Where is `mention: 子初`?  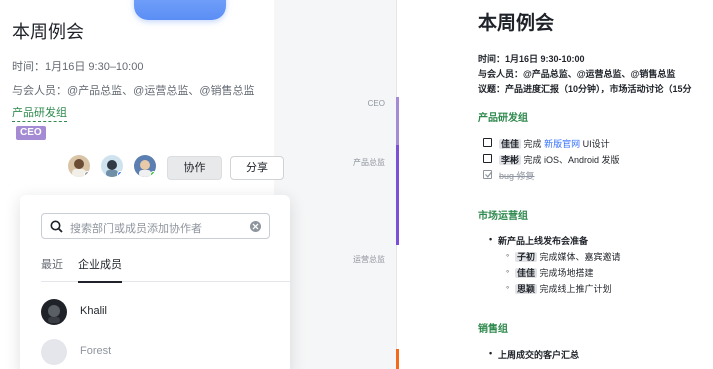
mention: 子初 is located at coordinates (526, 257).